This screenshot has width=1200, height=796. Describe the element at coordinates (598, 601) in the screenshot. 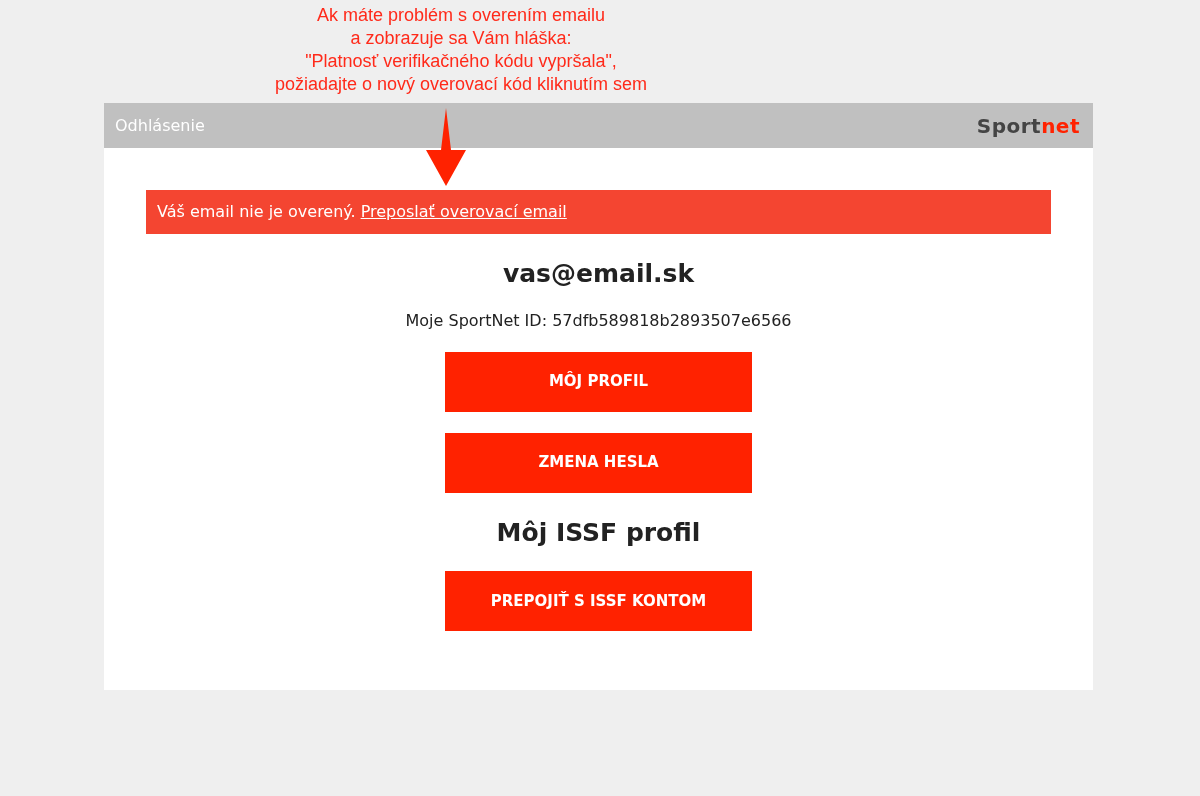

I see `link-issf-button: PREPOJIŤ S ISSF KONTOM` at that location.